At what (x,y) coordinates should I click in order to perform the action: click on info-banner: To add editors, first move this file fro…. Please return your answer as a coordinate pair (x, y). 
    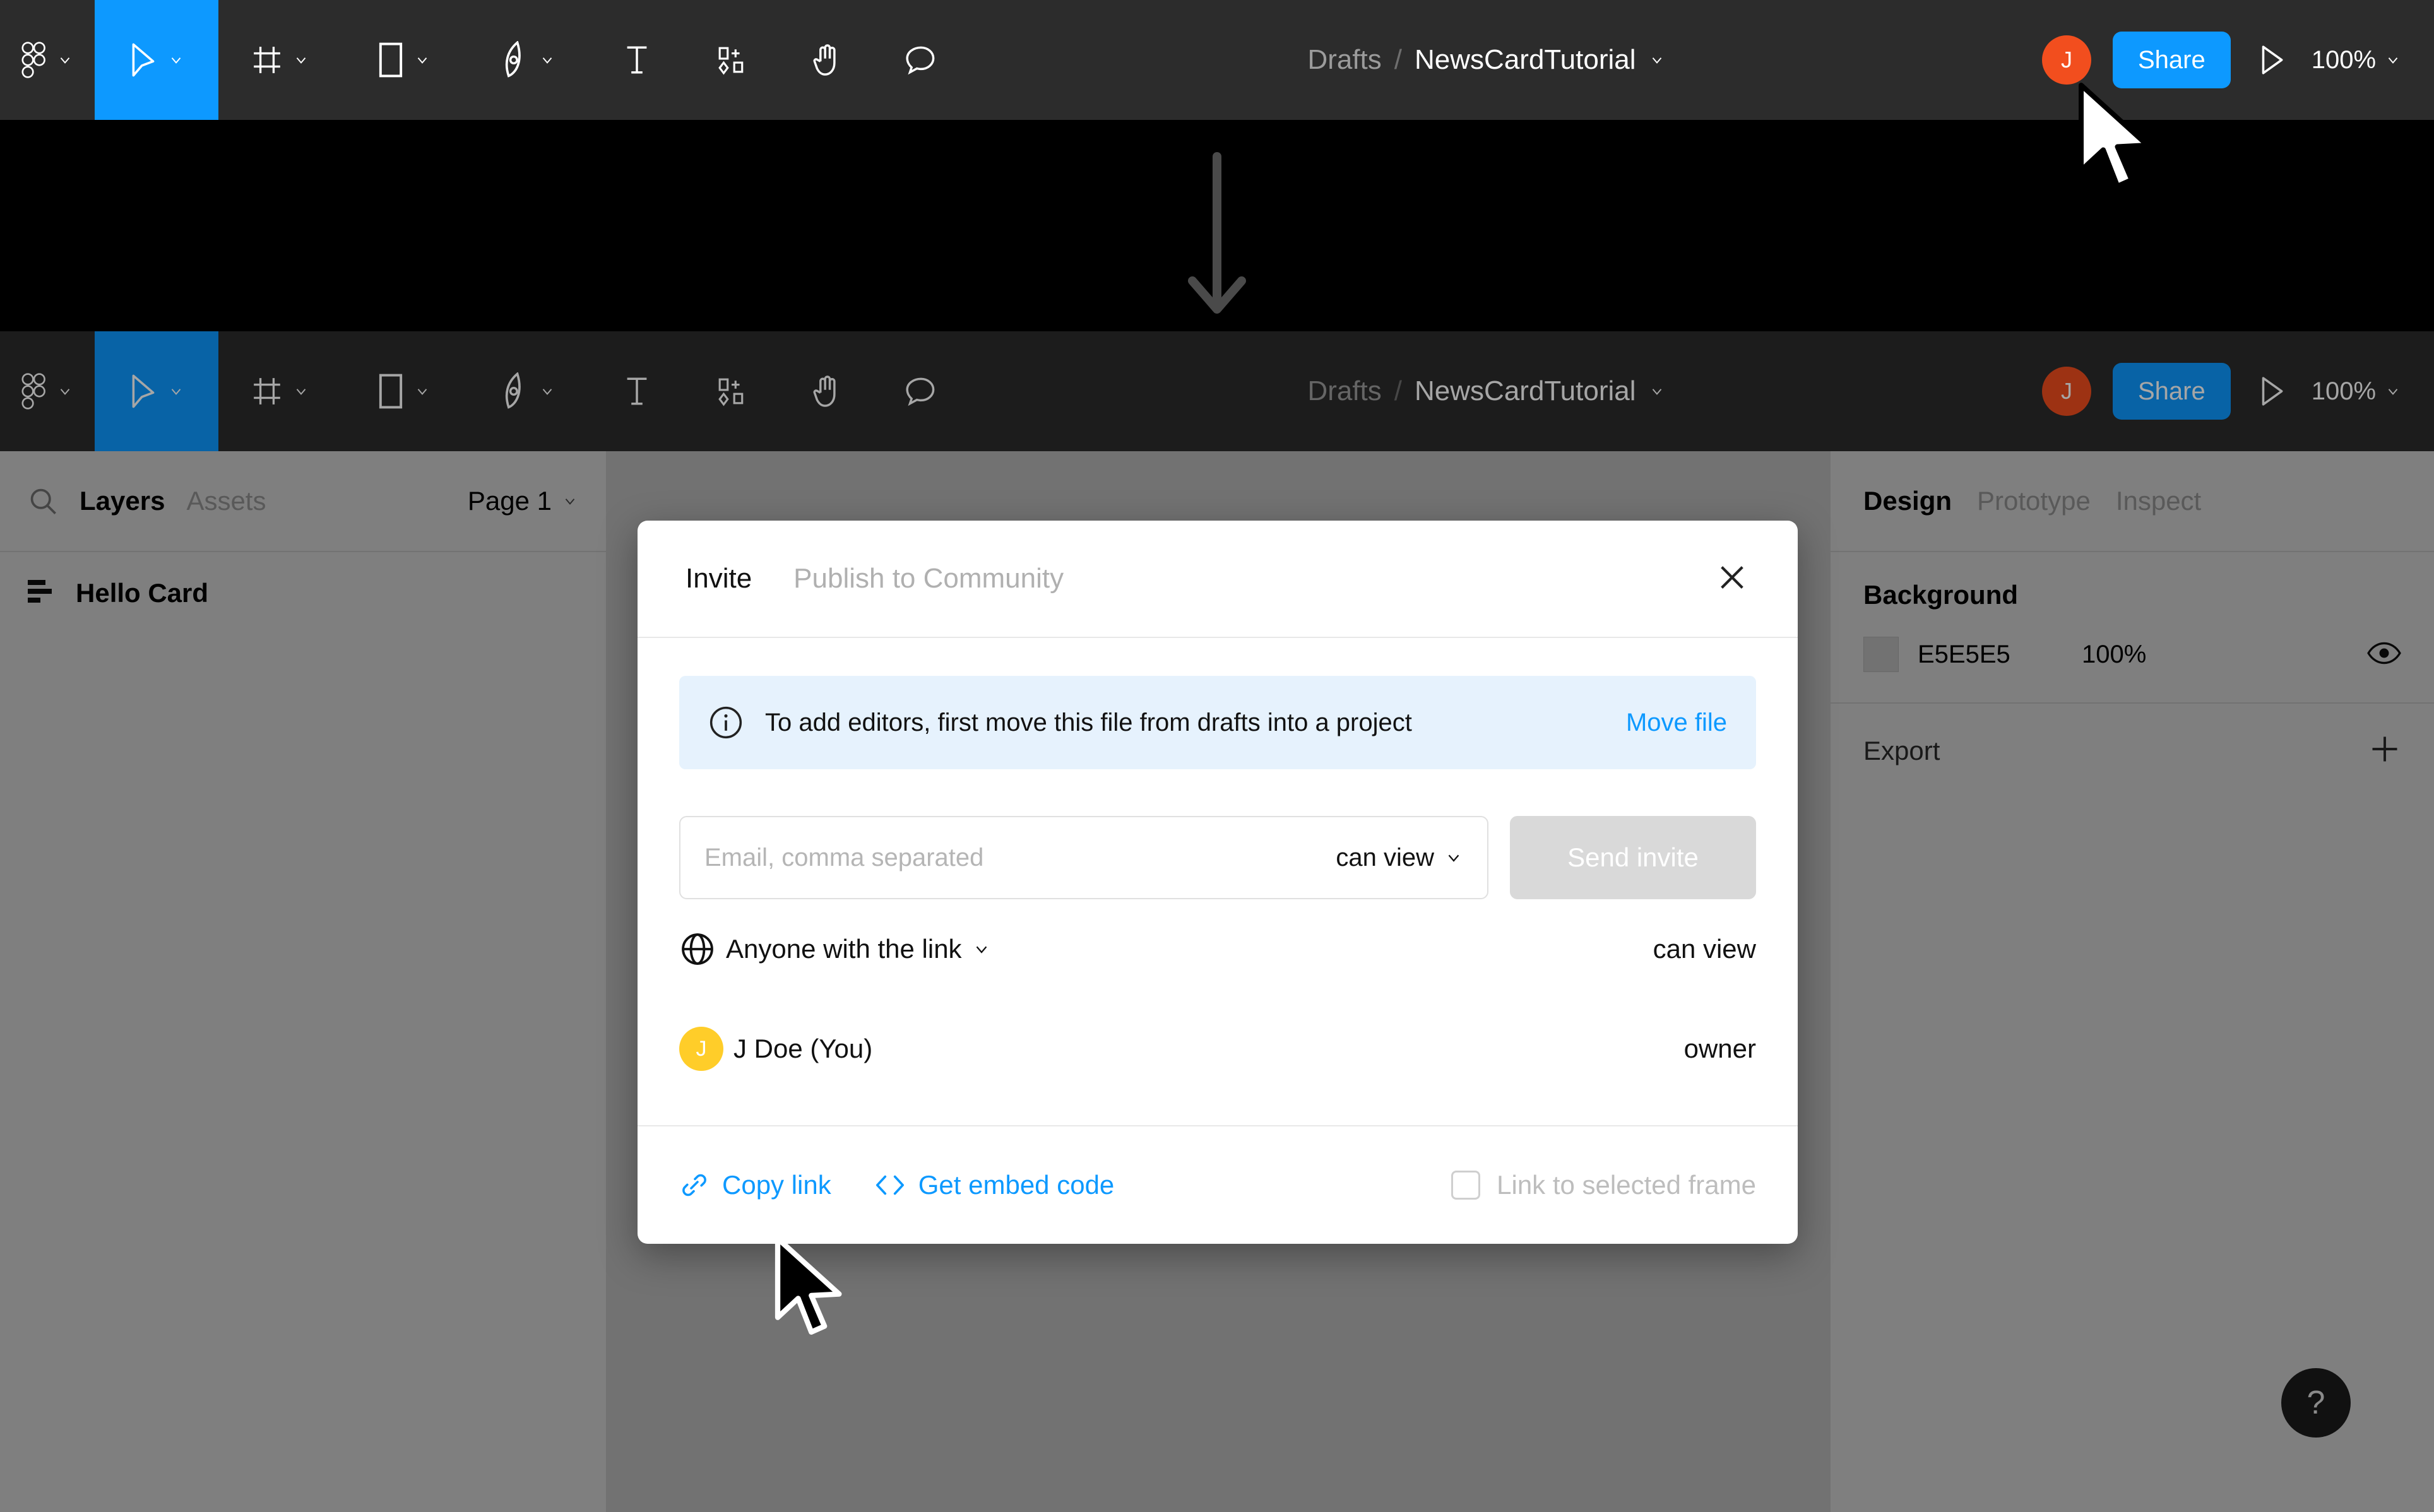
    Looking at the image, I should click on (1217, 722).